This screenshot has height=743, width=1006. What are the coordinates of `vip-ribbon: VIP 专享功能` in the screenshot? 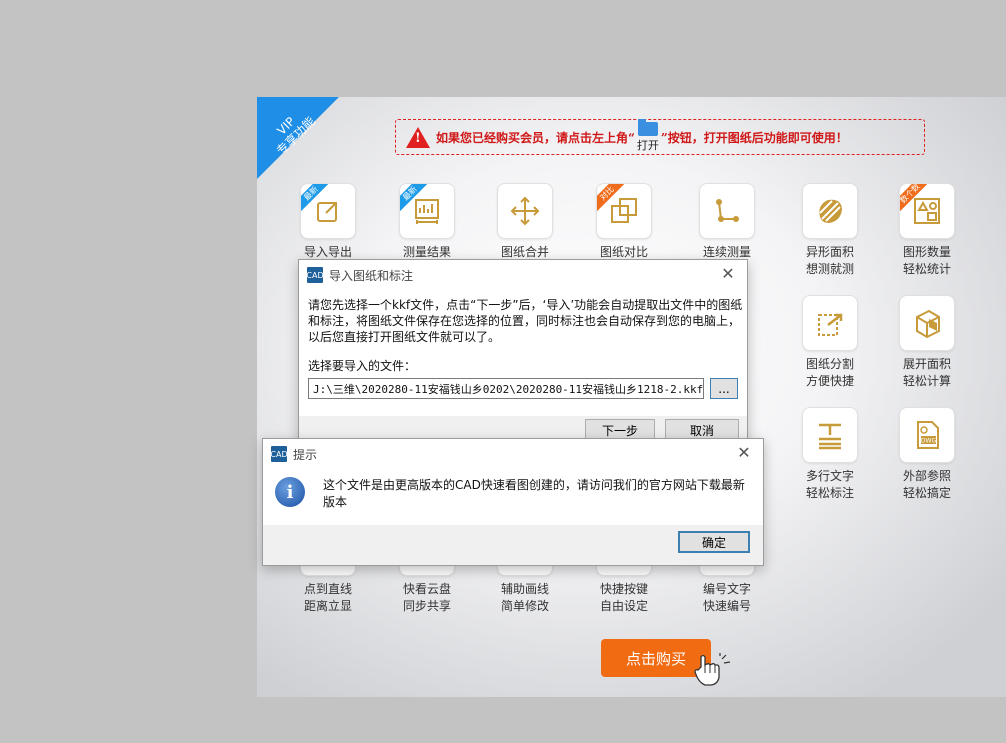 It's located at (298, 138).